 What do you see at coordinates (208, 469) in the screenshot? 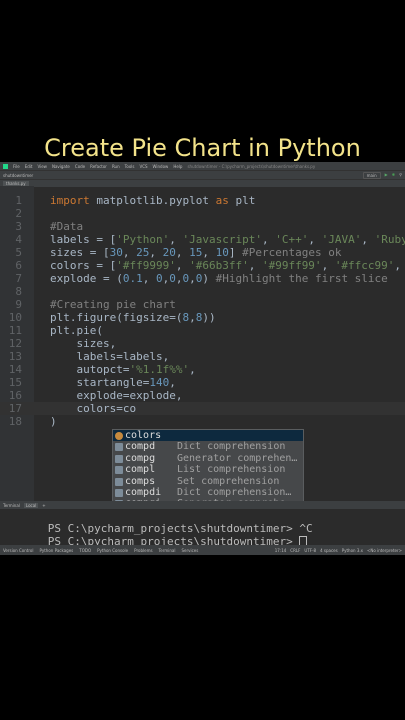
I see `completion-item: compl List comprehension` at bounding box center [208, 469].